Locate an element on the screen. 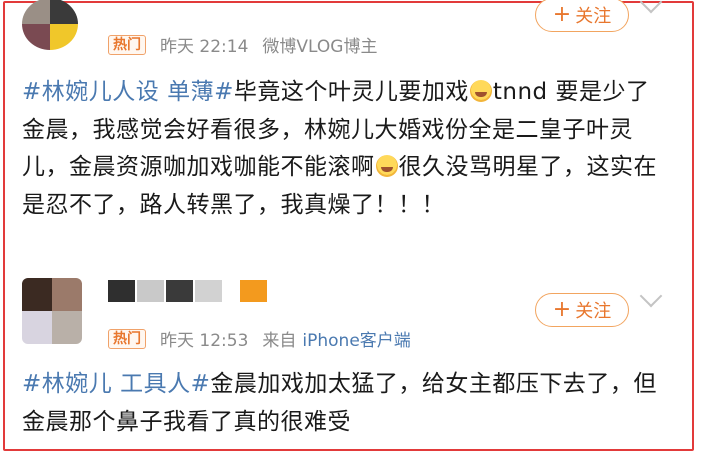  username-blurred is located at coordinates (187, 291).